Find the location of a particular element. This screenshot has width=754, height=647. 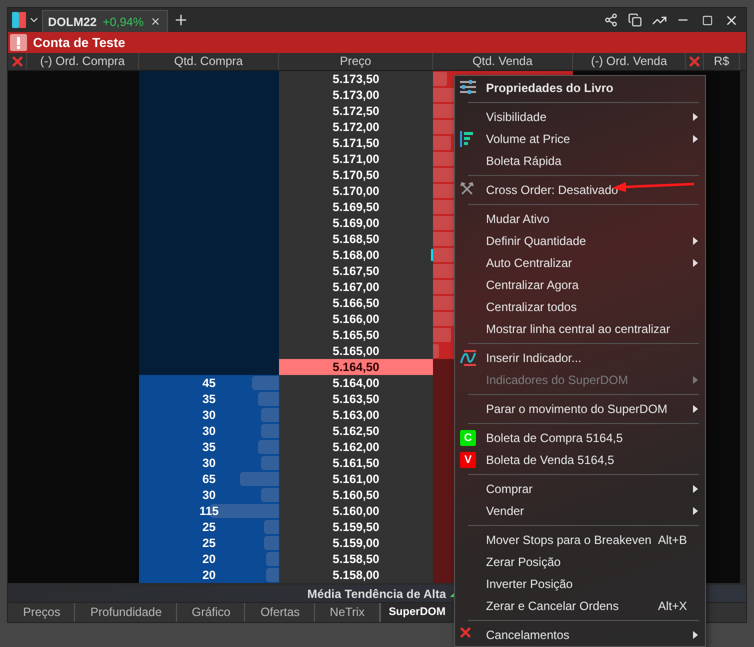

column-header: Qtd. Compra is located at coordinates (209, 61).